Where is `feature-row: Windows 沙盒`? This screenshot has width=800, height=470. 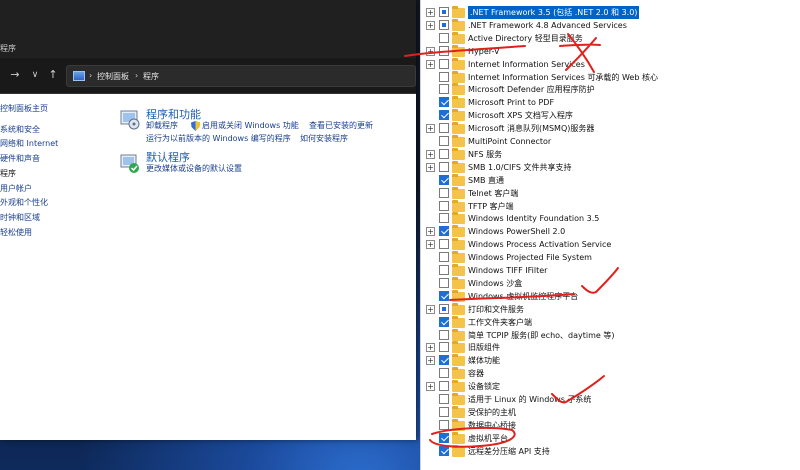 feature-row: Windows 沙盒 is located at coordinates (610, 283).